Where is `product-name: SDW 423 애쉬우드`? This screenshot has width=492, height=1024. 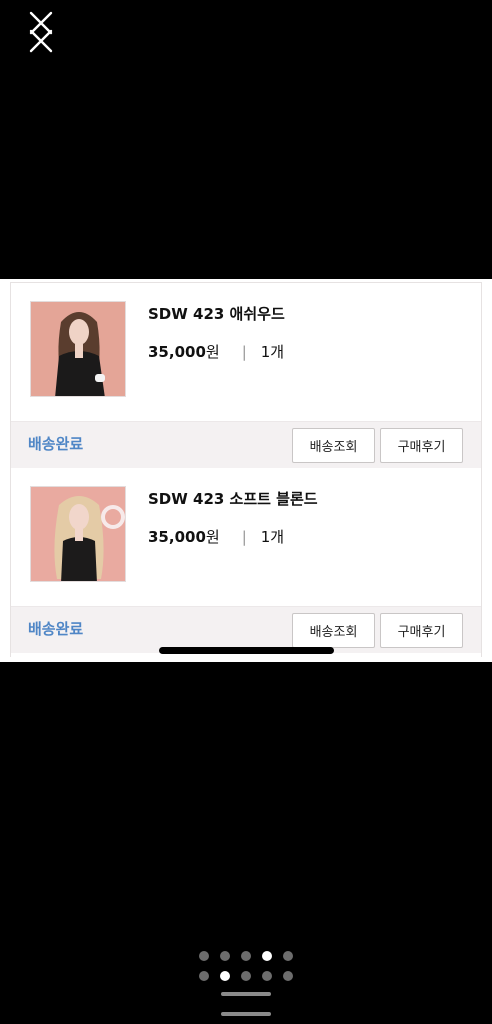
product-name: SDW 423 애쉬우드 is located at coordinates (216, 313).